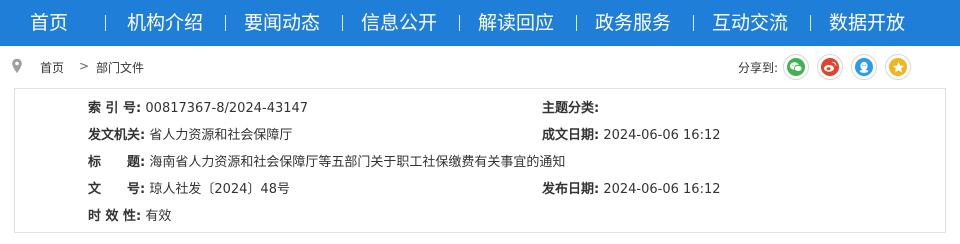 The width and height of the screenshot is (960, 244). What do you see at coordinates (662, 189) in the screenshot?
I see `date-published-value: 2024-06-06 16:12` at bounding box center [662, 189].